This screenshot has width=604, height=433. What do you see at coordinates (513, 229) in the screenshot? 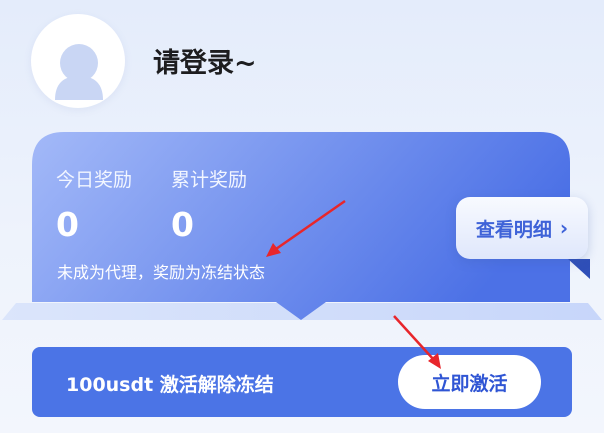
I see `view-details-label: 查看明细` at bounding box center [513, 229].